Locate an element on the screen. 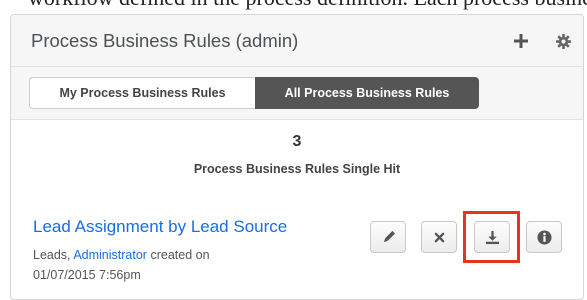 This screenshot has width=587, height=300. record-count: 3 is located at coordinates (297, 141).